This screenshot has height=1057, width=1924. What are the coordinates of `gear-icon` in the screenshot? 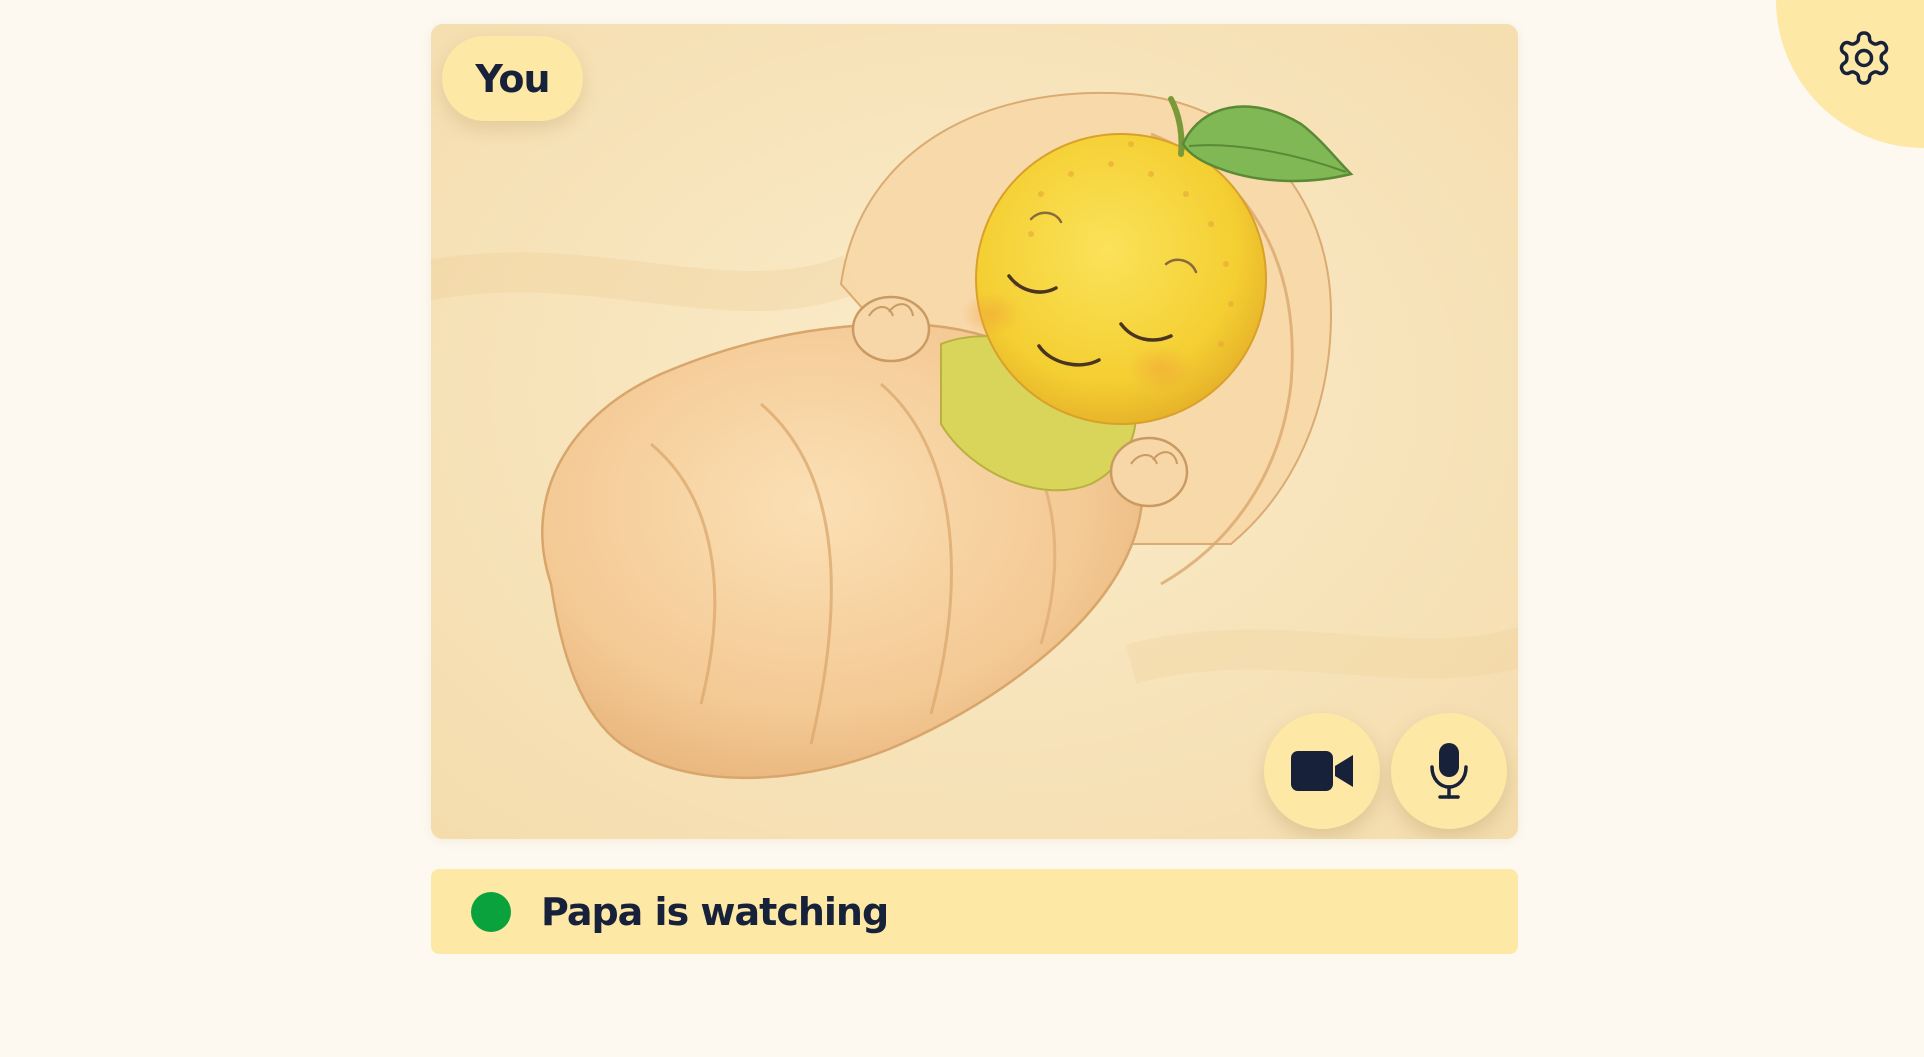 It's located at (1864, 58).